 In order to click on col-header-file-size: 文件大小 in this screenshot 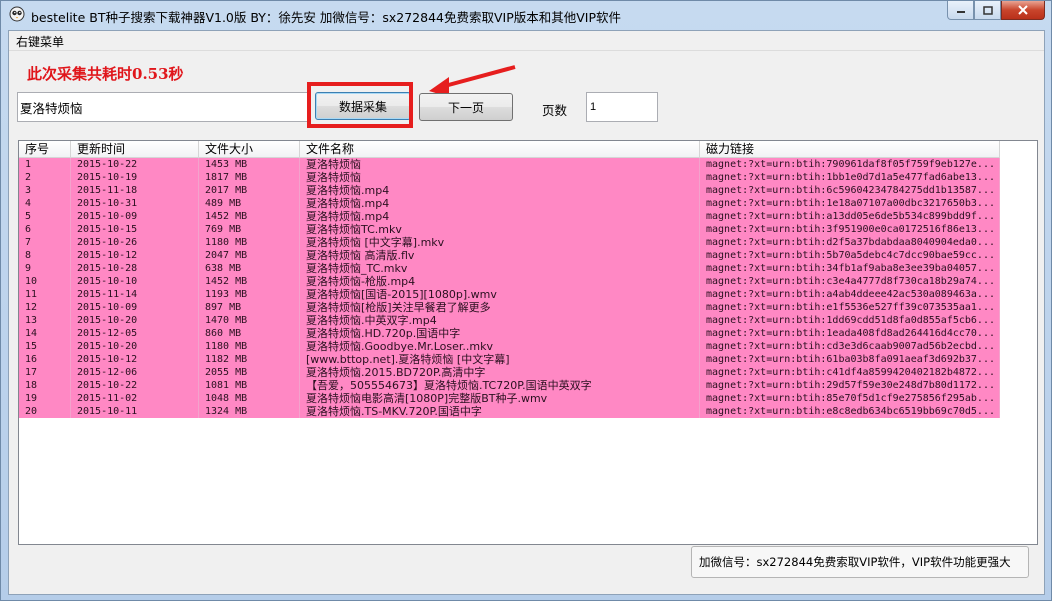, I will do `click(249, 149)`.